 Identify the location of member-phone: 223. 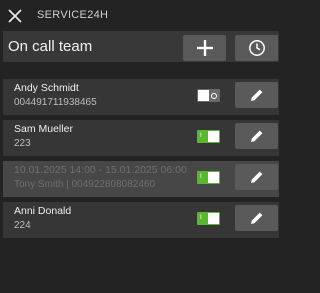
(22, 143).